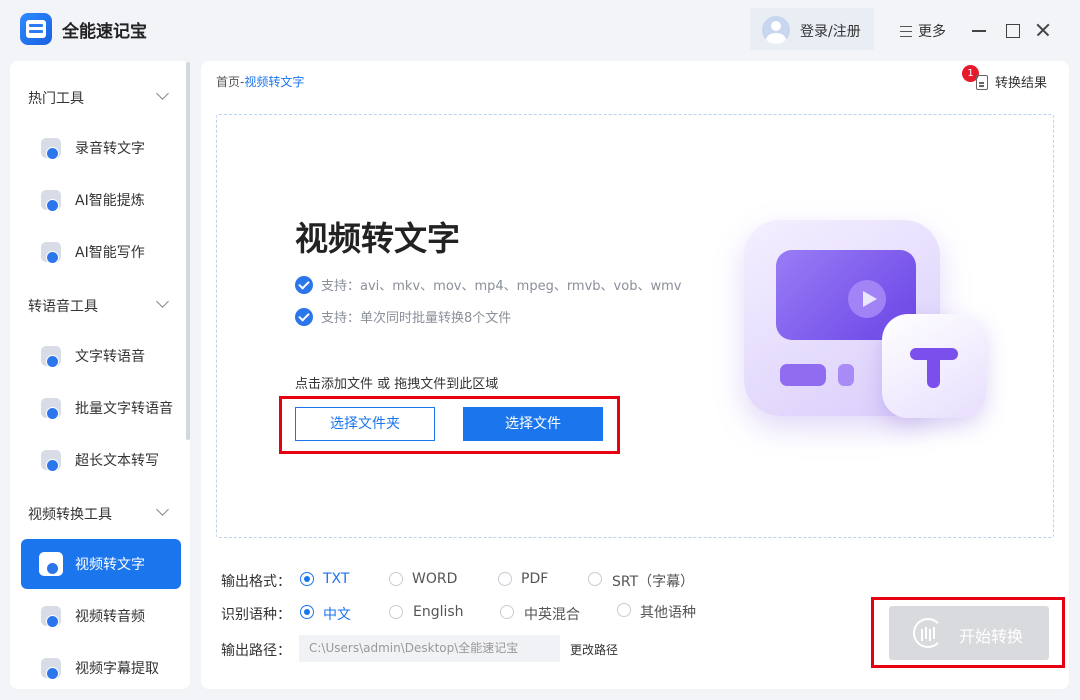  I want to click on subtitle-extract-icon, so click(51, 669).